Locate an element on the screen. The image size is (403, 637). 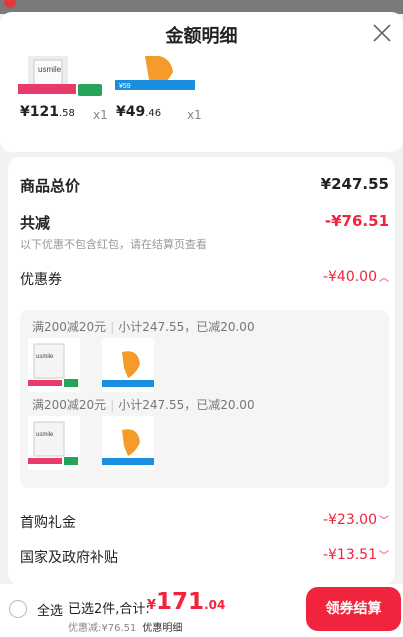
product-image-blue: ¥59 is located at coordinates (157, 79).